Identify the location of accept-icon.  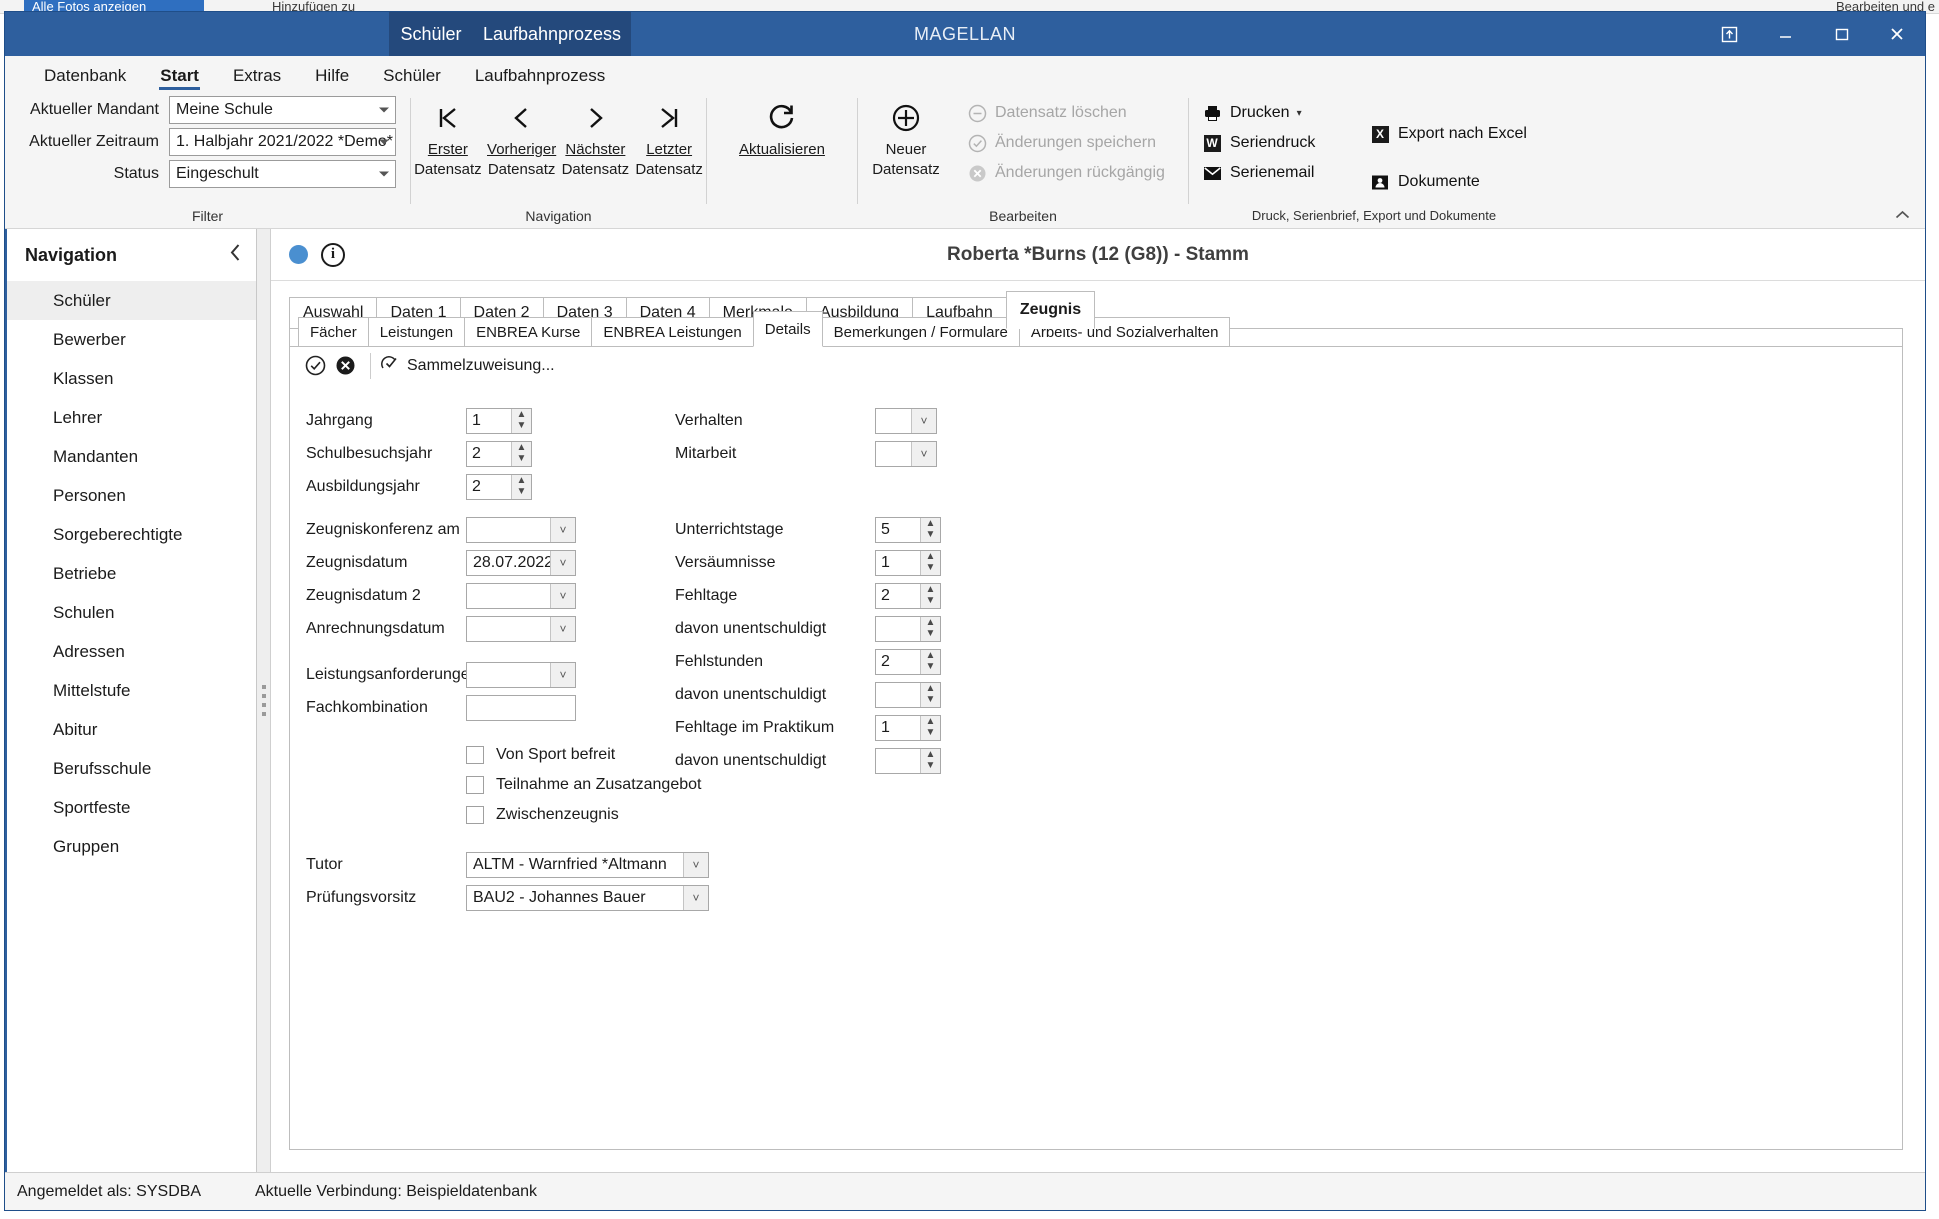
(315, 366).